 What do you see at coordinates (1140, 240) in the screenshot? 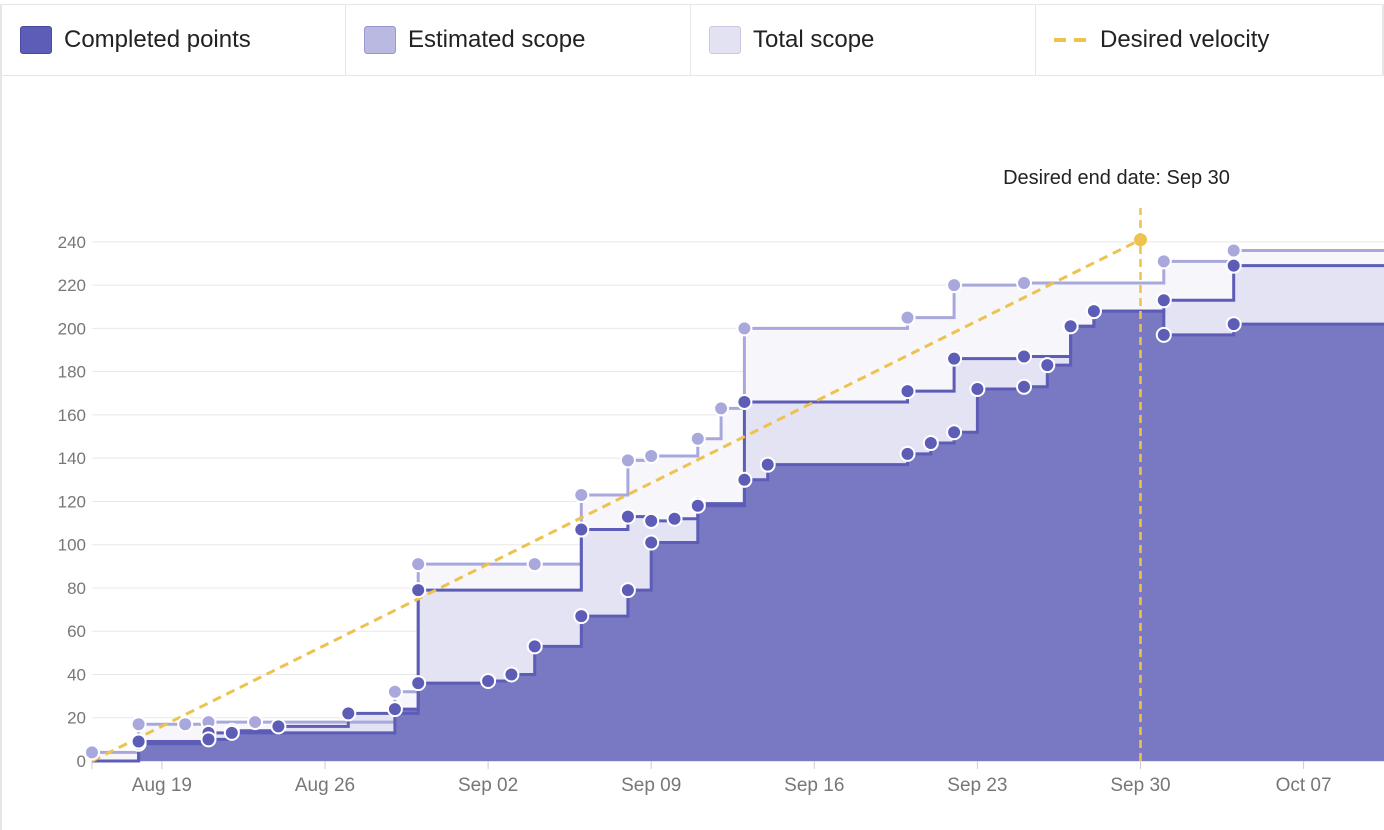
I see `desired-end-point` at bounding box center [1140, 240].